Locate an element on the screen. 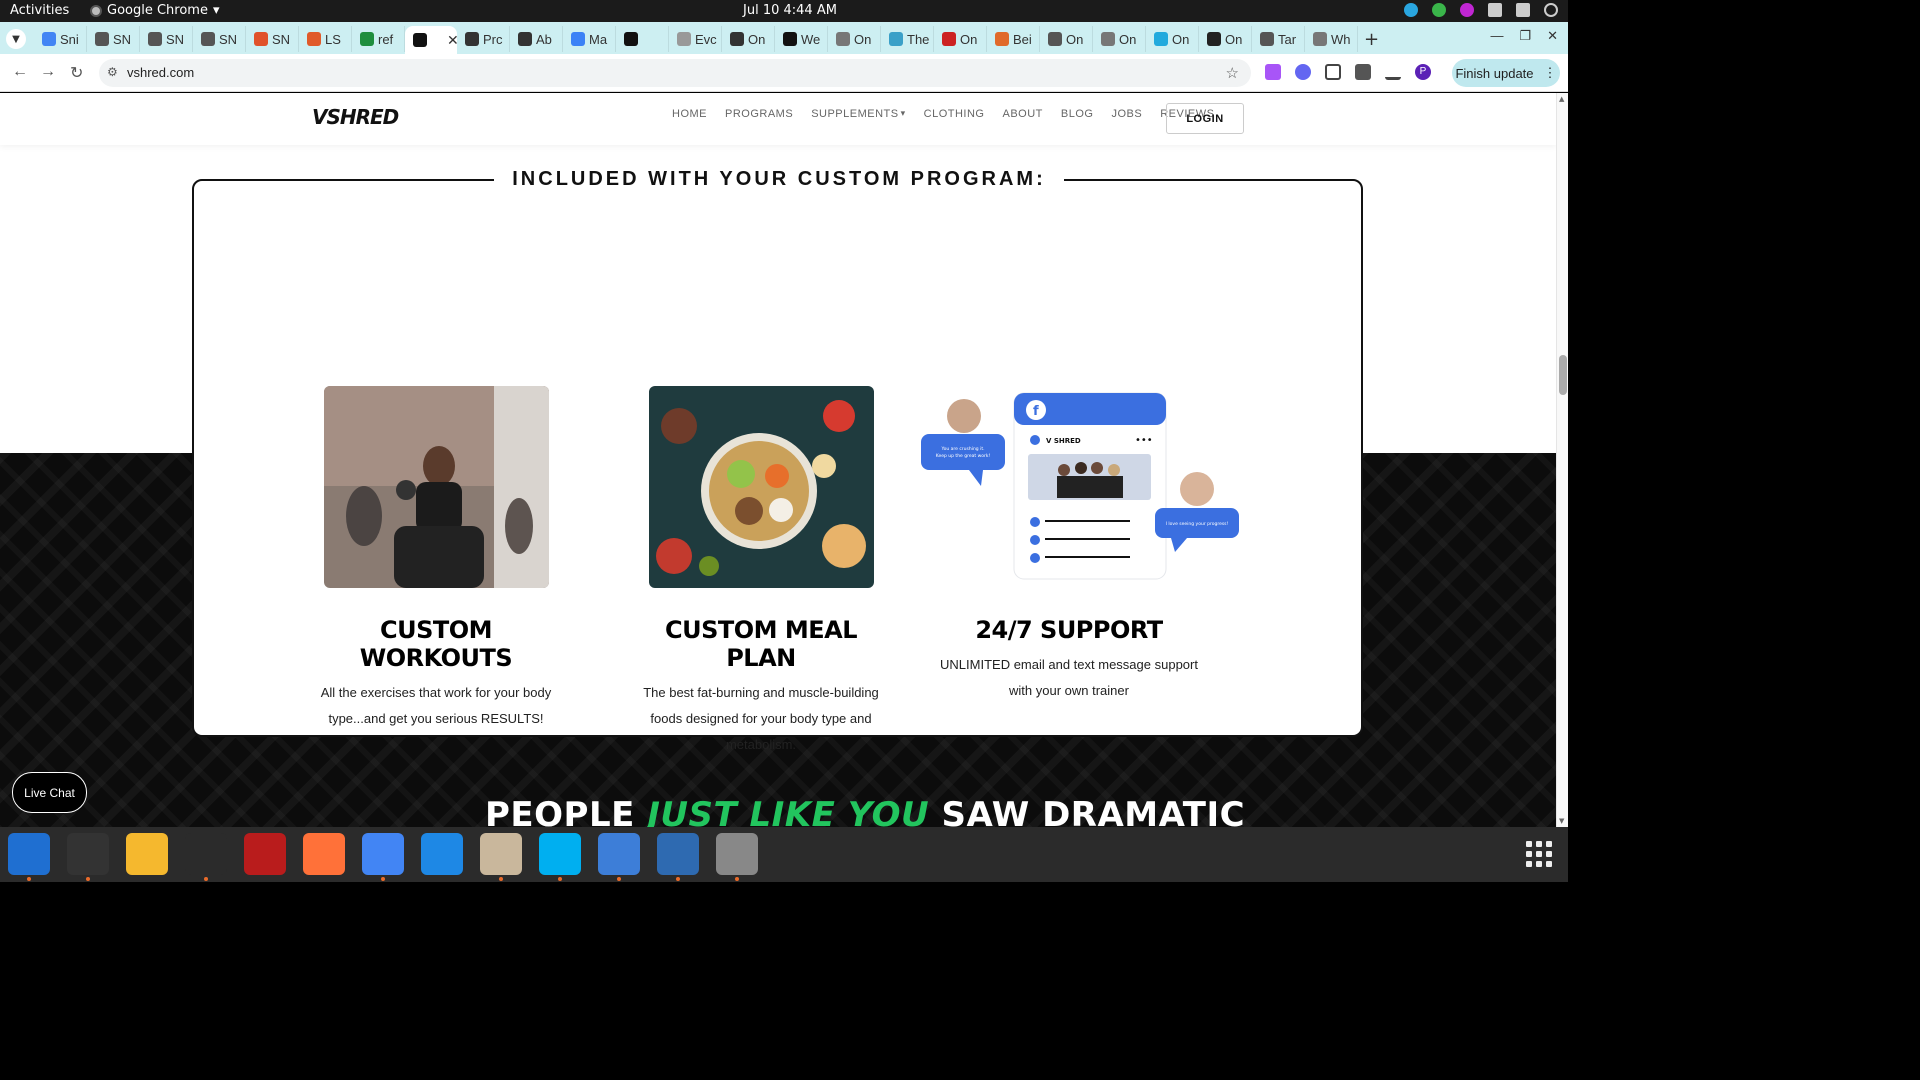 This screenshot has width=1920, height=1080. tab: Tar is located at coordinates (1278, 39).